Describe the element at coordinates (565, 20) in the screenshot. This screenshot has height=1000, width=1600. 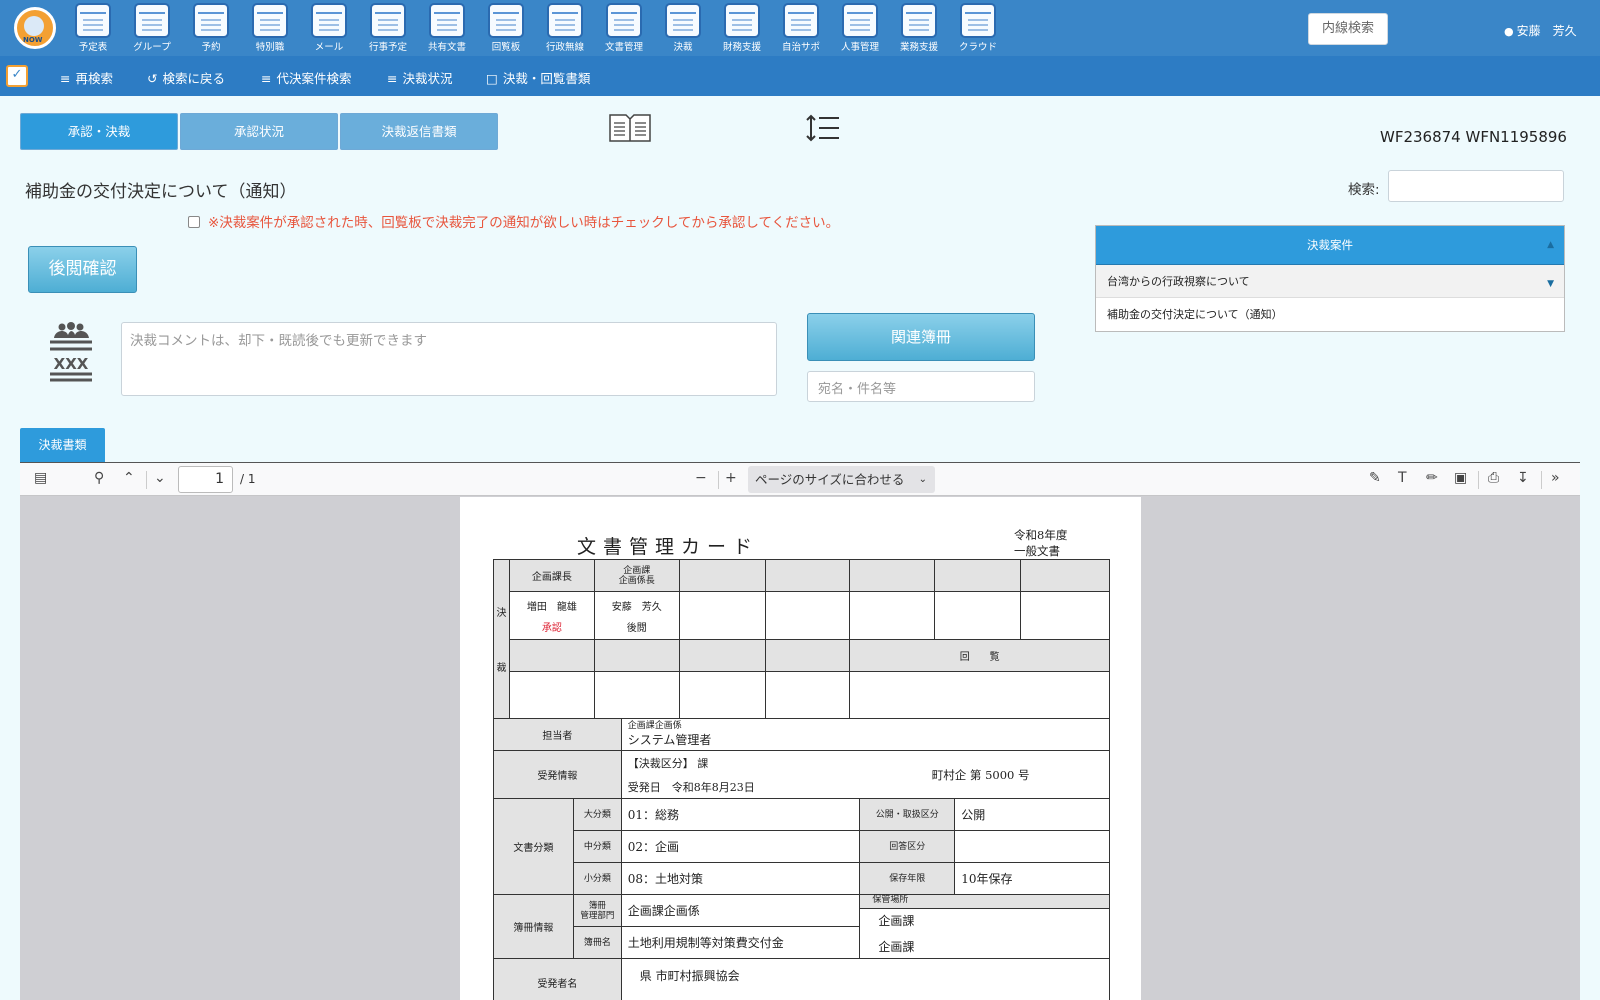
I see `radio-icon` at that location.